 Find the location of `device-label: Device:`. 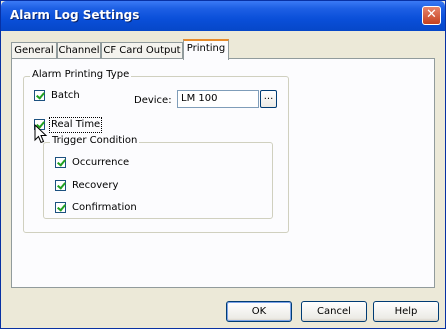

device-label: Device: is located at coordinates (153, 100).